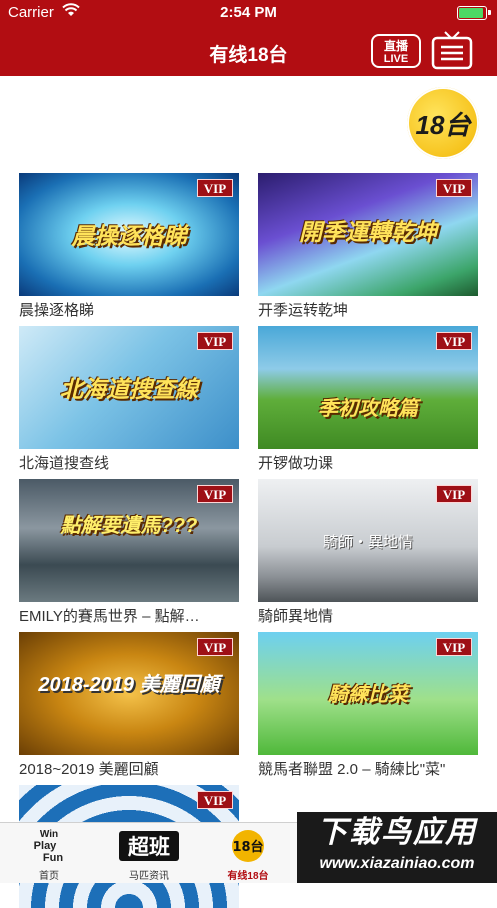 This screenshot has width=497, height=908. What do you see at coordinates (397, 863) in the screenshot?
I see `watermark-url: www.xiazainiao.com` at bounding box center [397, 863].